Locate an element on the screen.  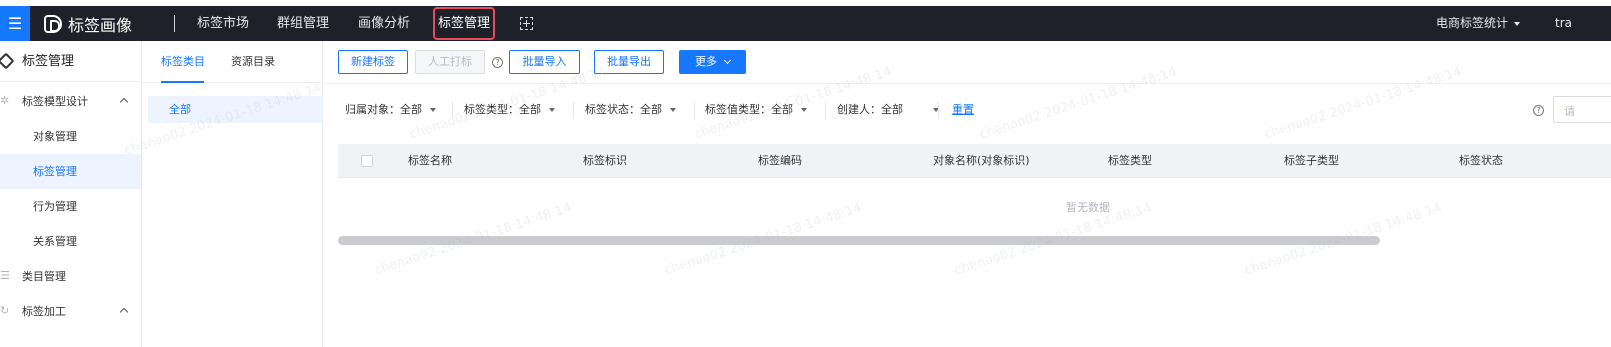
new-tag-button: 新建标签 is located at coordinates (373, 62).